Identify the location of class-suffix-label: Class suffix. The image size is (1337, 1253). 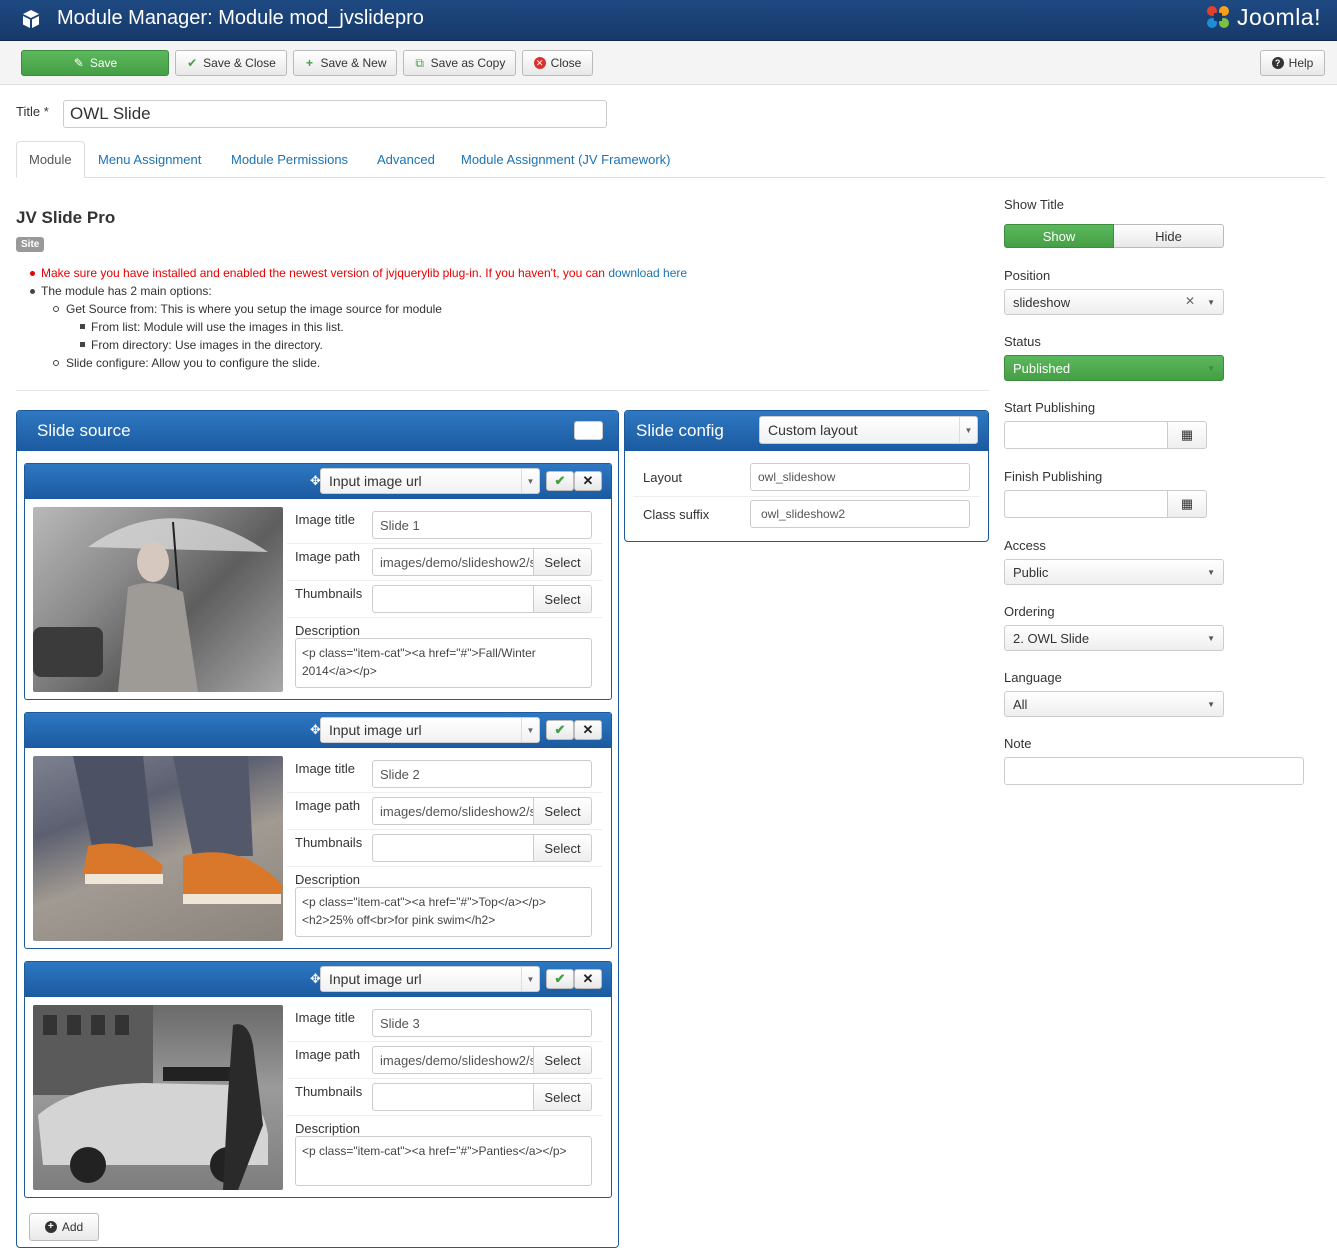
(676, 514).